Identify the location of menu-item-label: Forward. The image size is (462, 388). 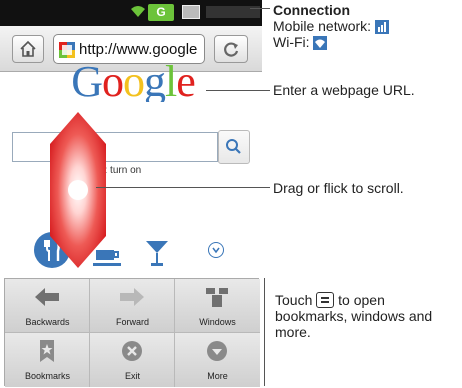
(132, 322).